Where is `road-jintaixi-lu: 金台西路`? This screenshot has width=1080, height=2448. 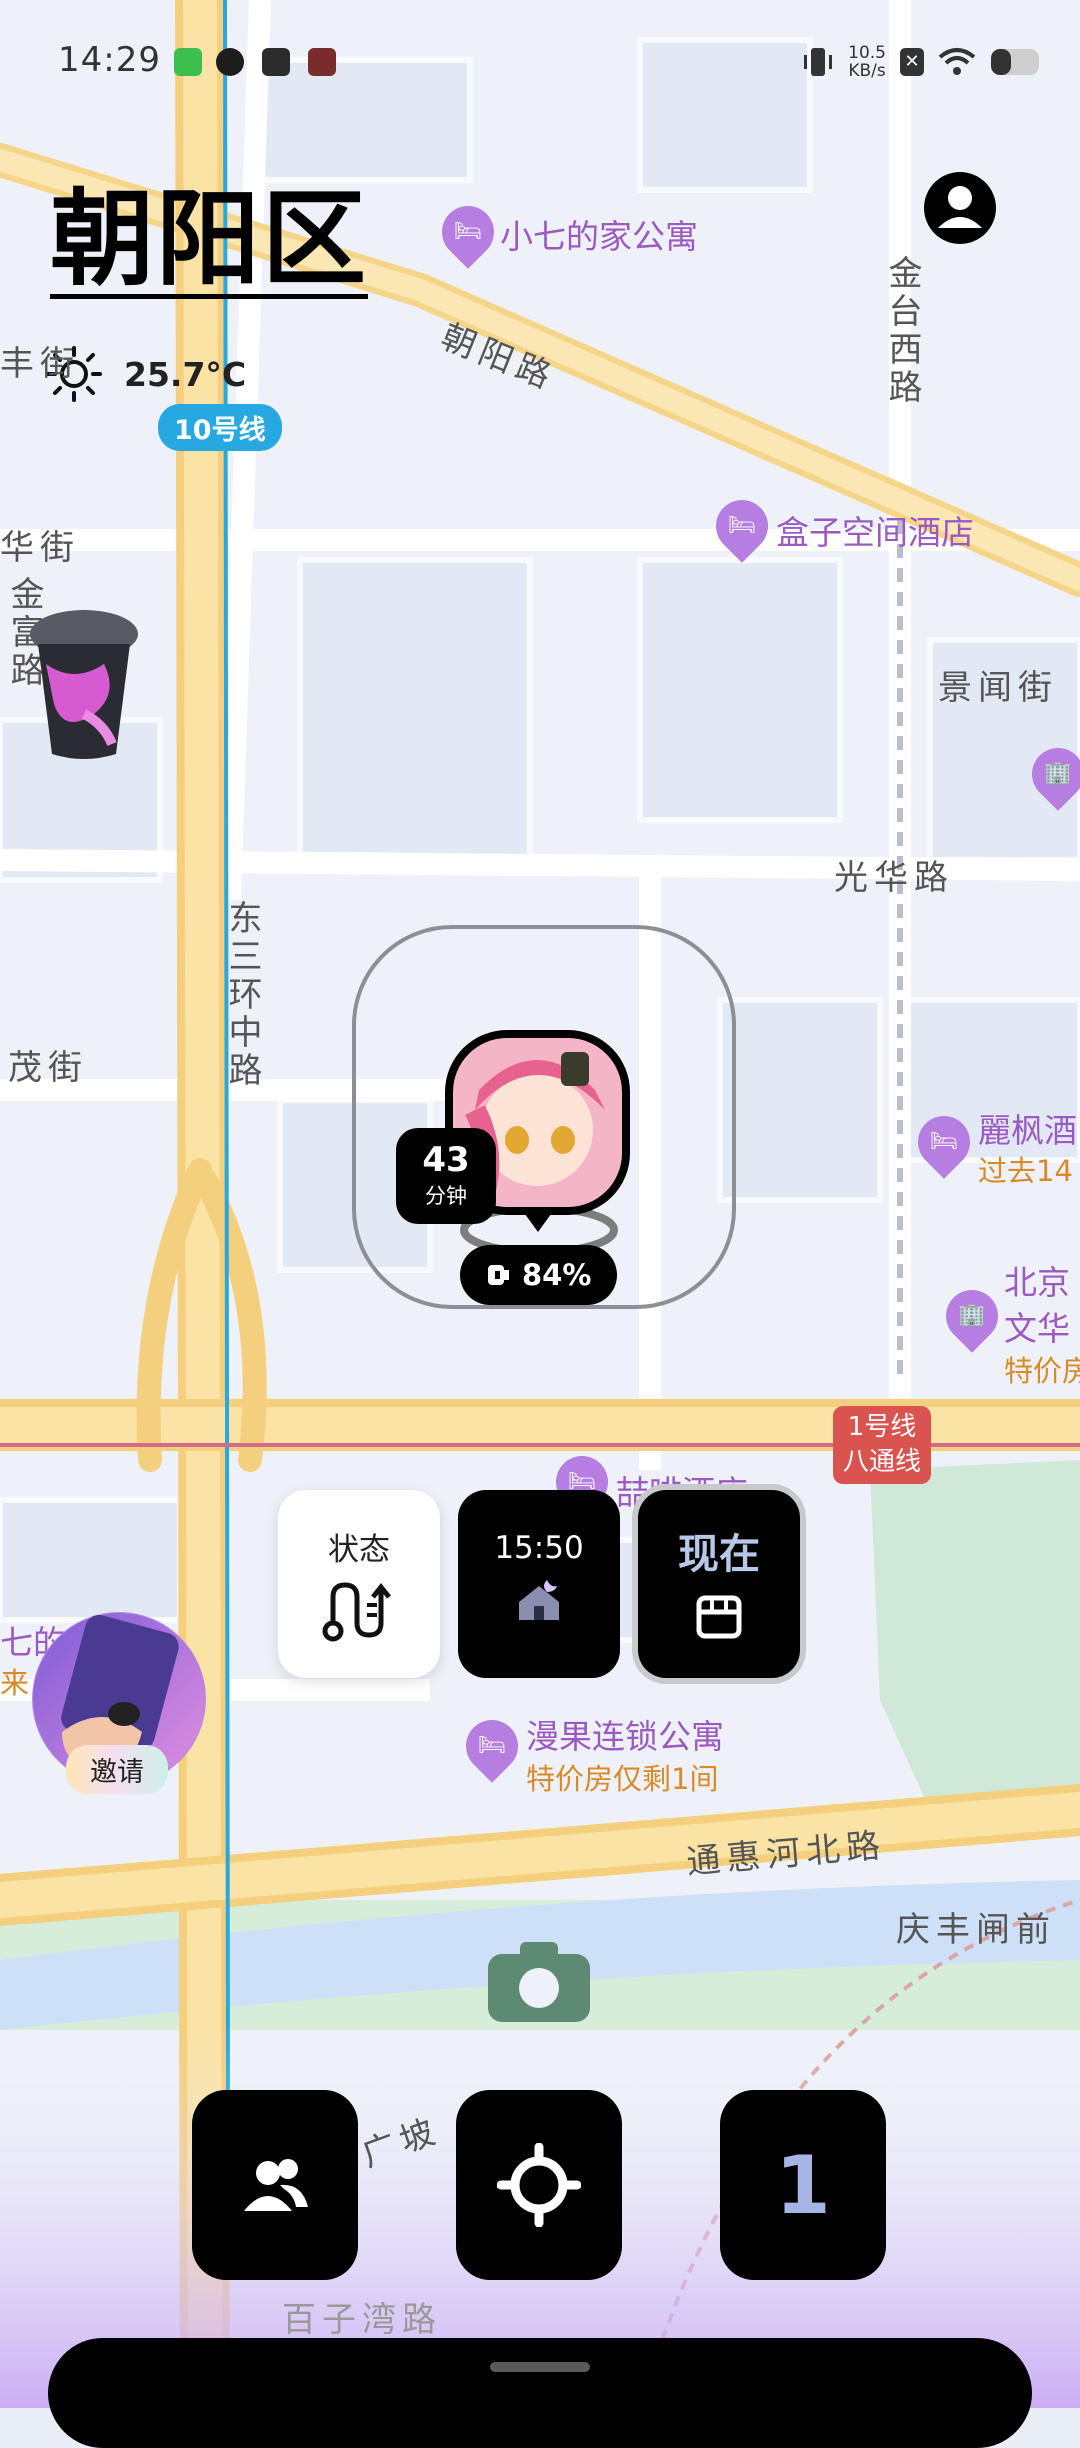 road-jintaixi-lu: 金台西路 is located at coordinates (902, 331).